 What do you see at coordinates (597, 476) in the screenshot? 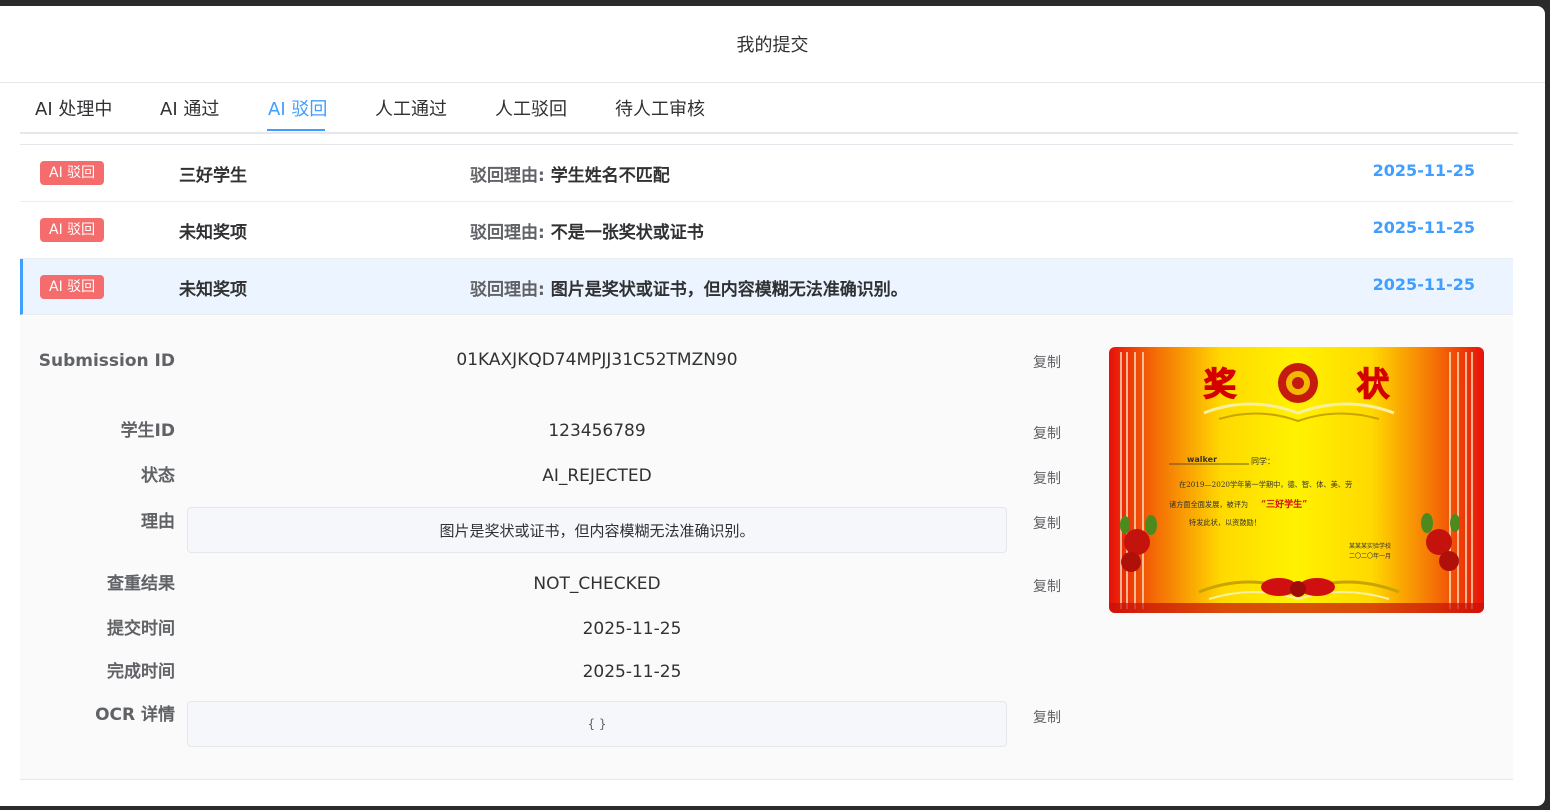
I see `status-value: AI_REJECTED` at bounding box center [597, 476].